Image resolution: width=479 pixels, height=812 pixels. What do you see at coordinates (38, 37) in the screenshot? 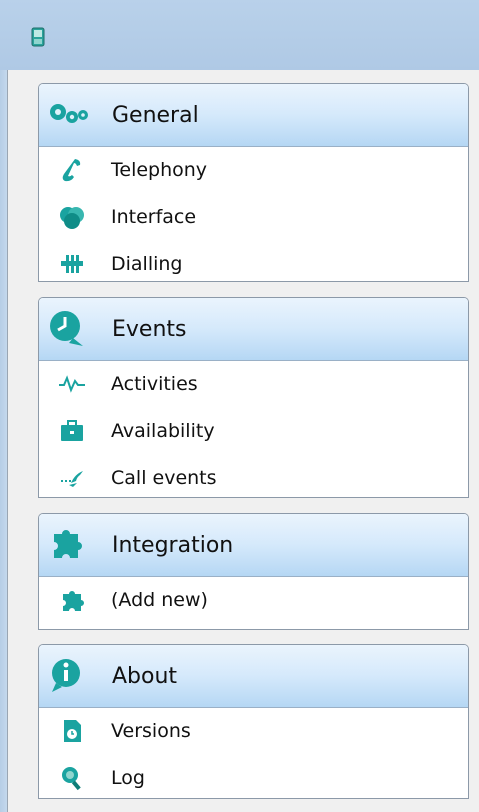
I see `phone-app-icon` at bounding box center [38, 37].